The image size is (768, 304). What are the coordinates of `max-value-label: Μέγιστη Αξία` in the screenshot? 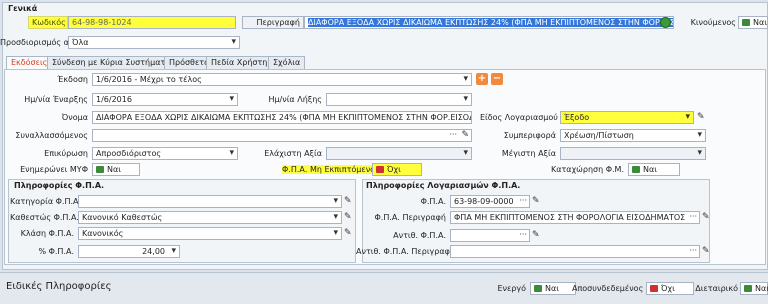 It's located at (528, 153).